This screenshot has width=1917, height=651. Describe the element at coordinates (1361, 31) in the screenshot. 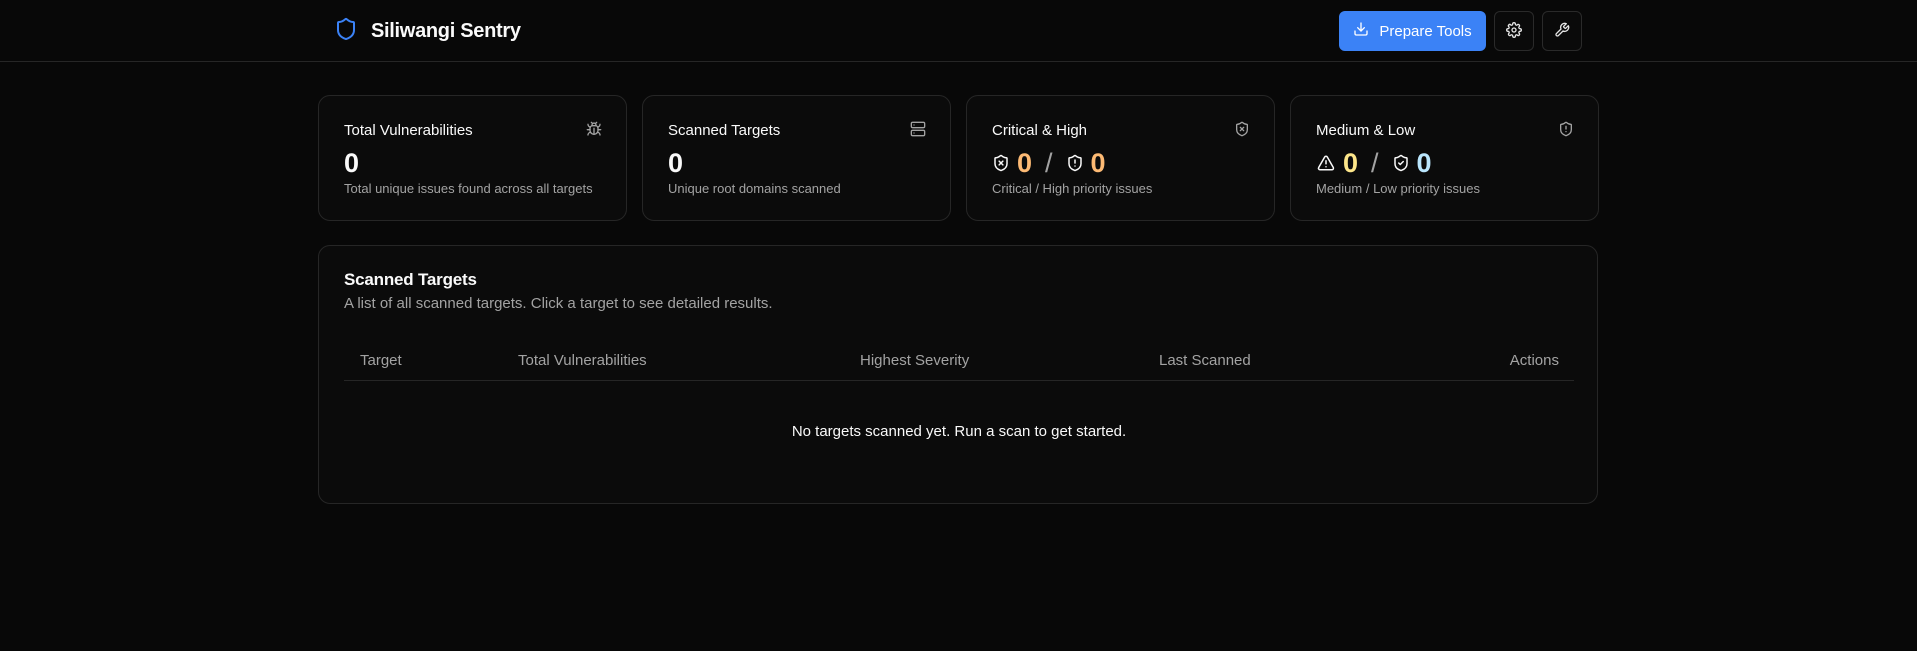

I see `download-icon` at that location.